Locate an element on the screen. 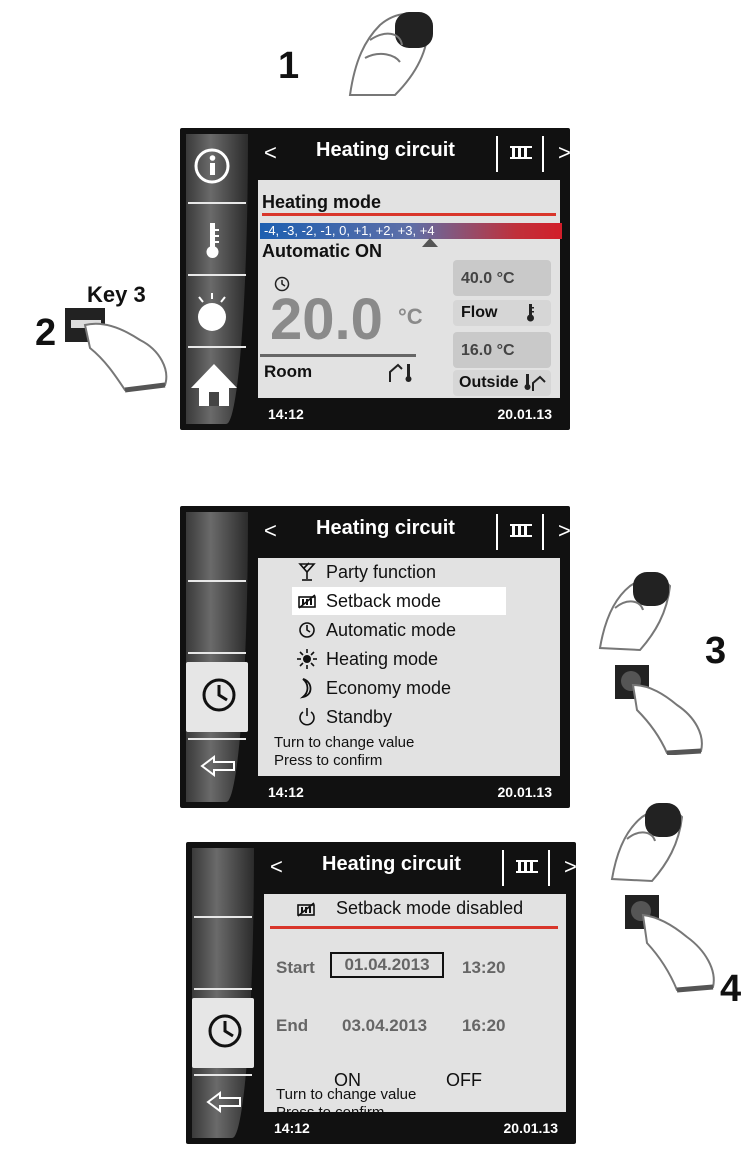  menu-item-party: Party function is located at coordinates (364, 572).